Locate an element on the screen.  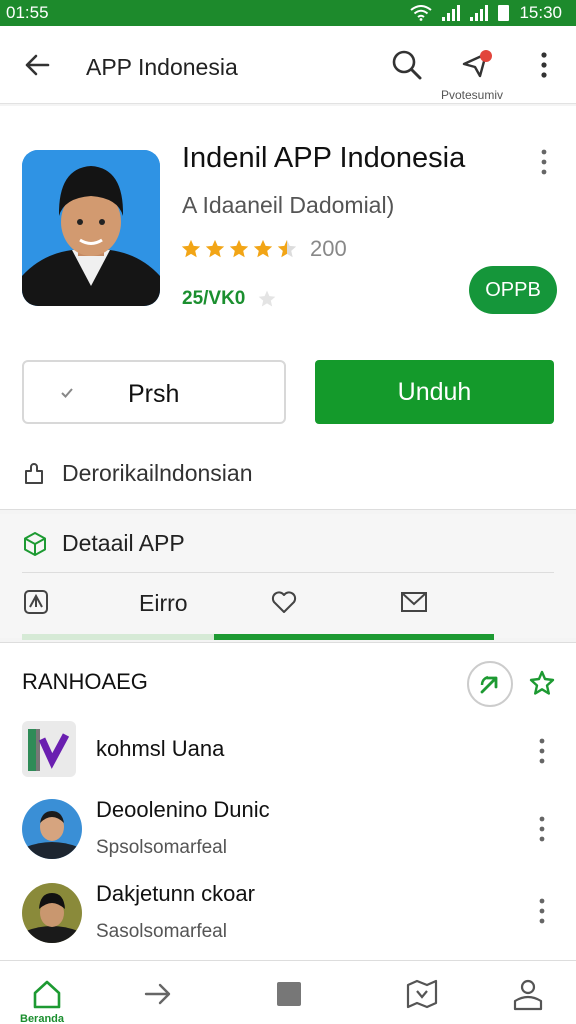
details-tabs: Eirro is located at coordinates (288, 606).